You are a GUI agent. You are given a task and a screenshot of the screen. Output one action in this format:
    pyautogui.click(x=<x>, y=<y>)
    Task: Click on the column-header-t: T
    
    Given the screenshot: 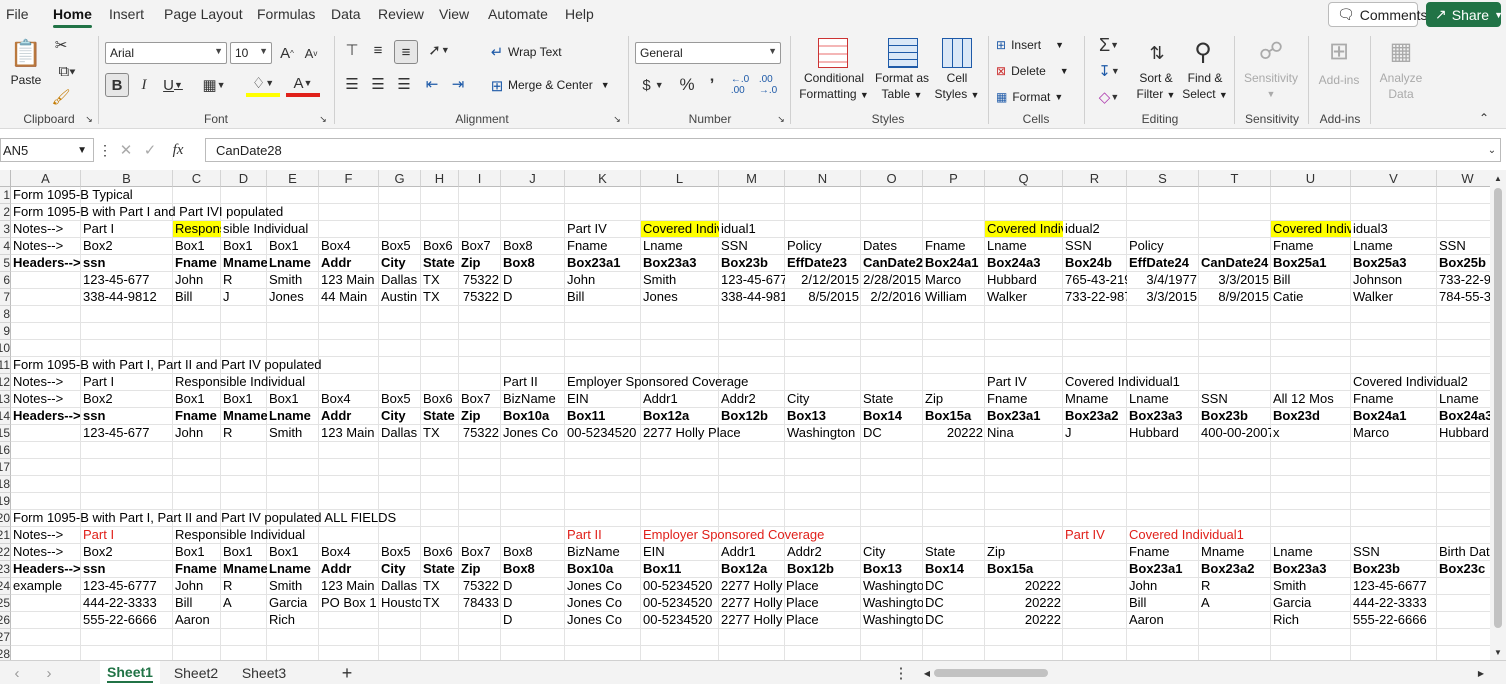 What is the action you would take?
    pyautogui.click(x=1235, y=178)
    